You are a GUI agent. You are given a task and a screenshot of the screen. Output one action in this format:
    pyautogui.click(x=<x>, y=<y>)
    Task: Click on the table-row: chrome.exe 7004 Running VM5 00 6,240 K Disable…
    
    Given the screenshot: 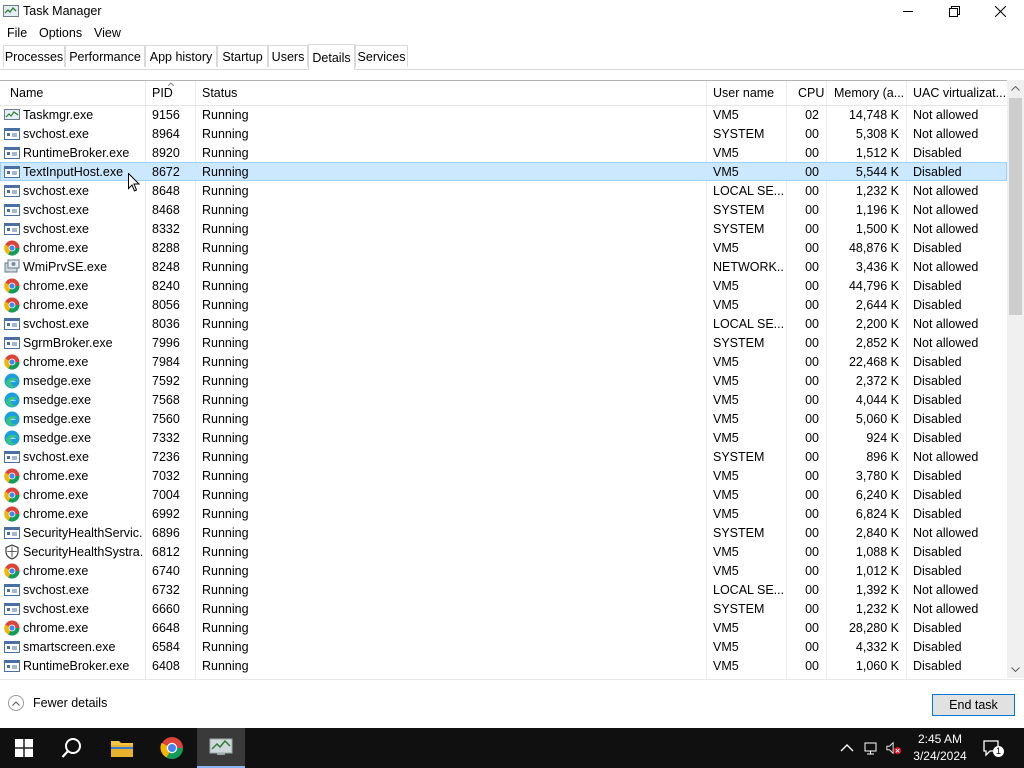 What is the action you would take?
    pyautogui.click(x=503, y=494)
    